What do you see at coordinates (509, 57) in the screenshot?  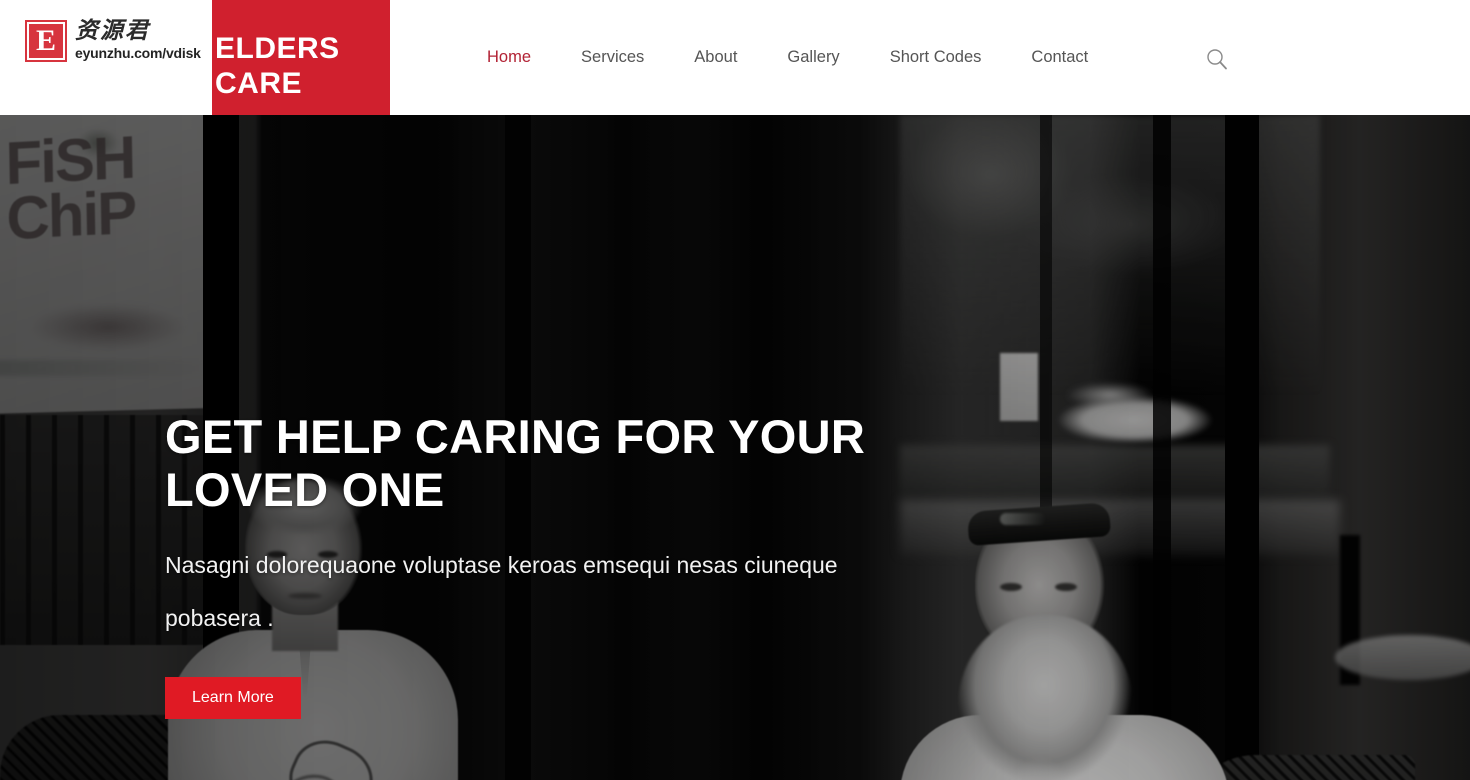 I see `nav-item-home: Home` at bounding box center [509, 57].